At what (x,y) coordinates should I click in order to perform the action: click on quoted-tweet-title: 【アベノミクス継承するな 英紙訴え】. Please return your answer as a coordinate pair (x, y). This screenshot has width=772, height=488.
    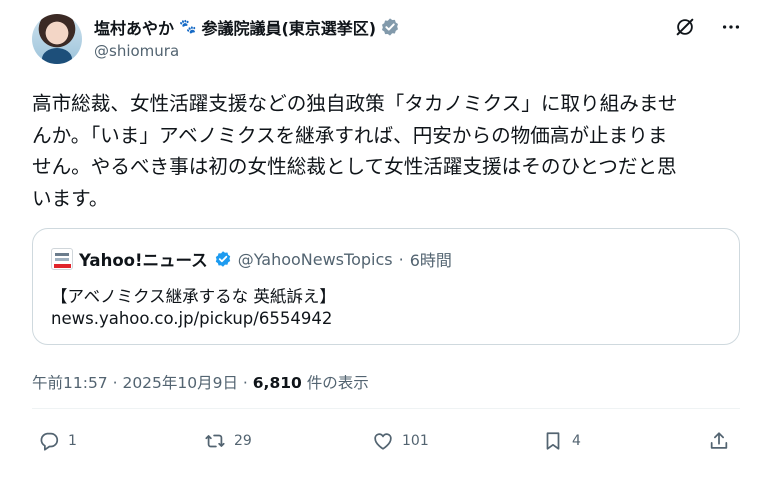
    Looking at the image, I should click on (193, 296).